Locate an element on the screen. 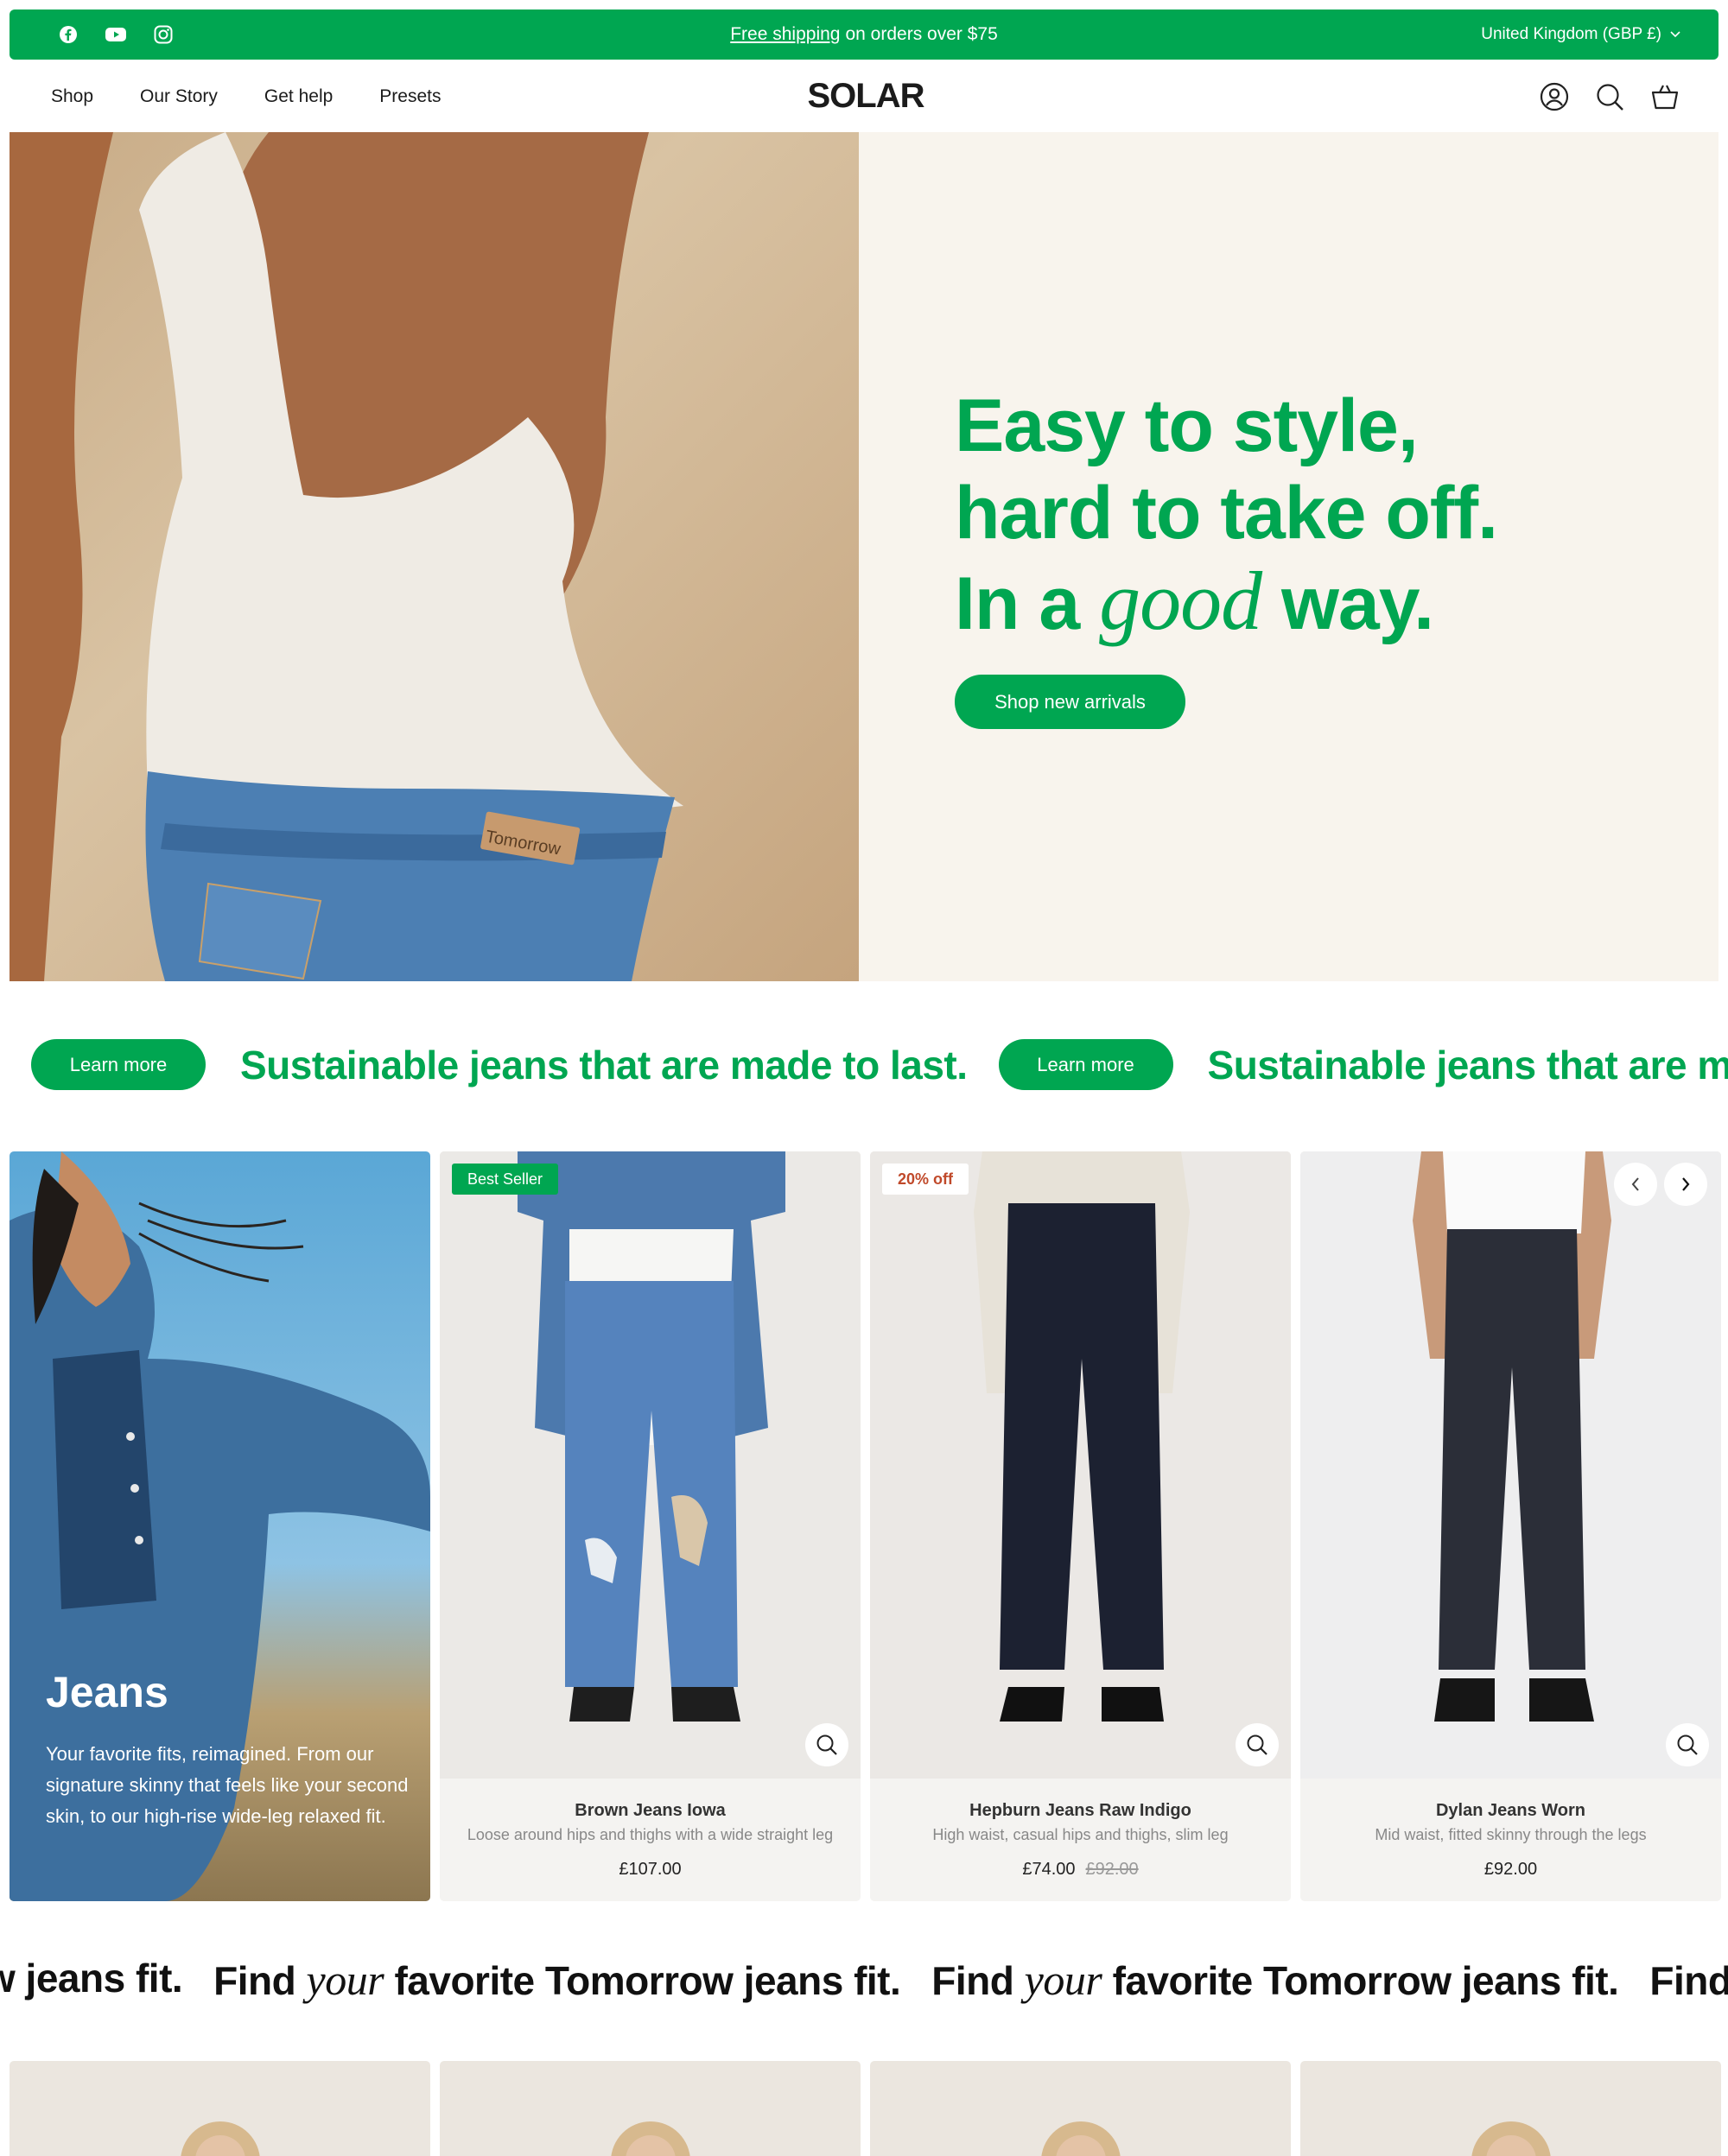 The width and height of the screenshot is (1728, 2156). nav-shop: Shop is located at coordinates (72, 96).